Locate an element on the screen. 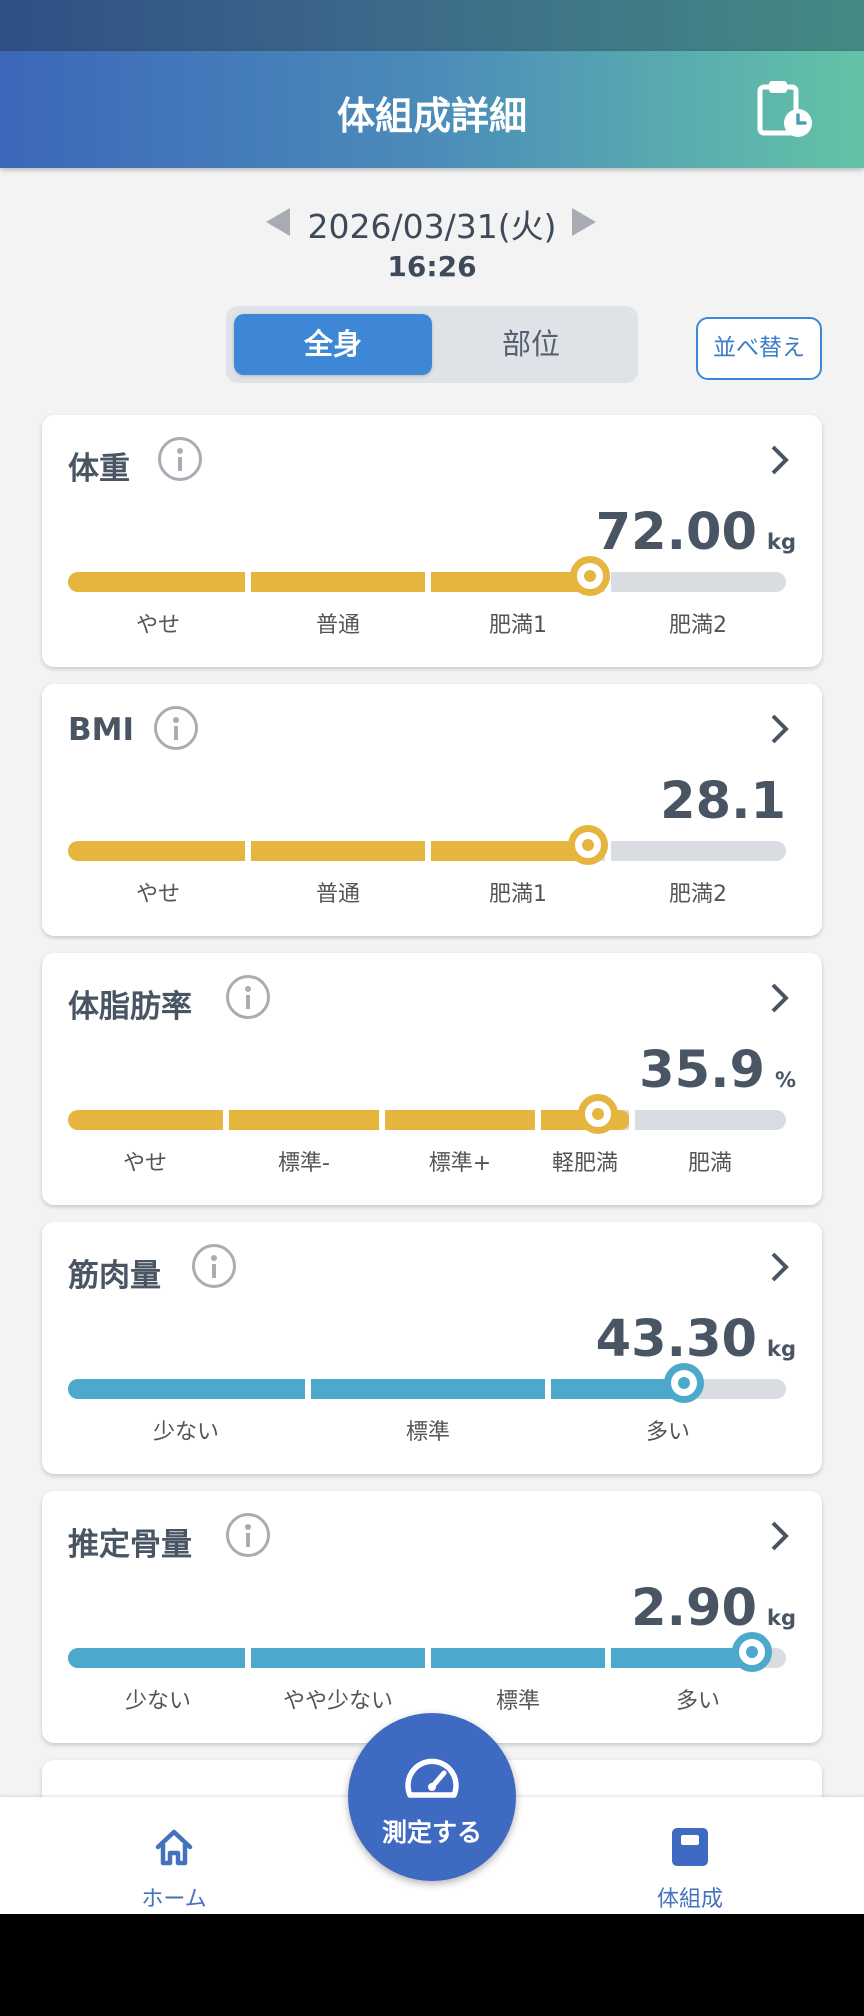  muscle-mass-card: 筋肉量 43.30 kg 少ない 標準 多い is located at coordinates (432, 1348).